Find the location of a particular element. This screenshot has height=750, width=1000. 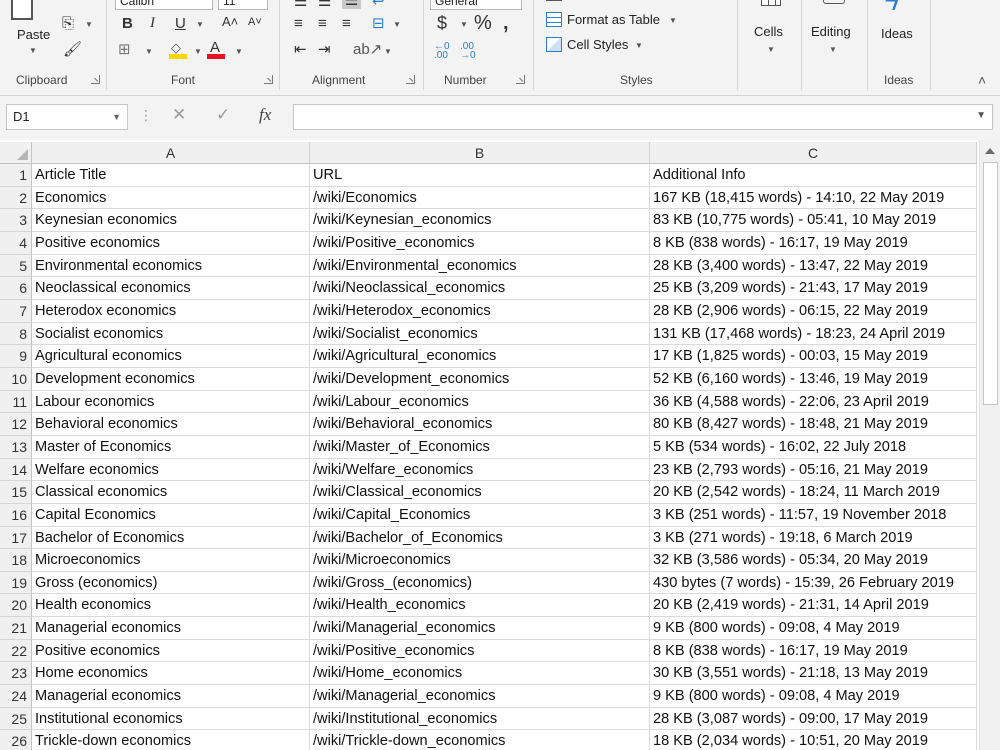

row-header: 26 is located at coordinates (16, 740).